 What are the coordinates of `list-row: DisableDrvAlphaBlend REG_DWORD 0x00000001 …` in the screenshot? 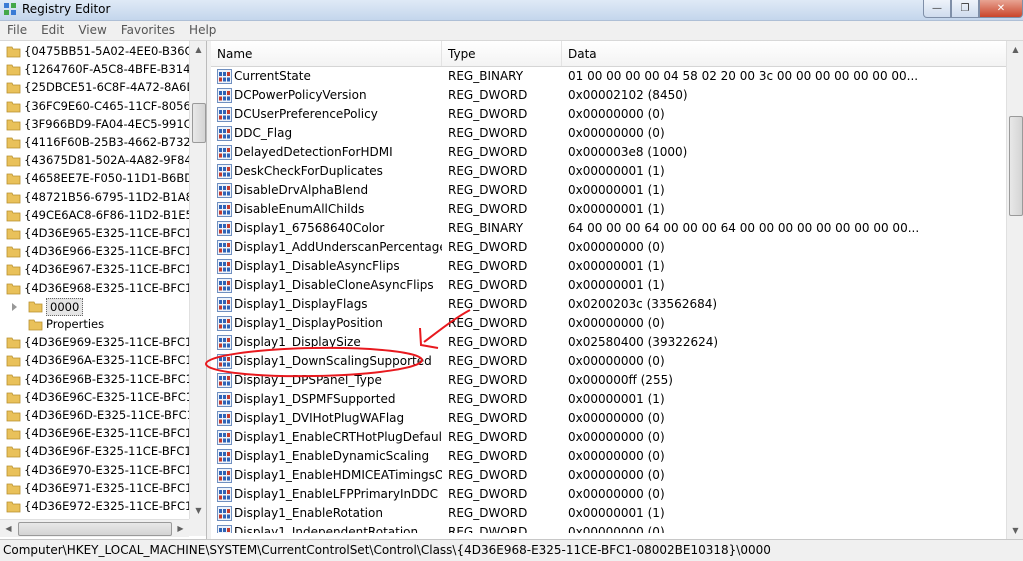 It's located at (608, 190).